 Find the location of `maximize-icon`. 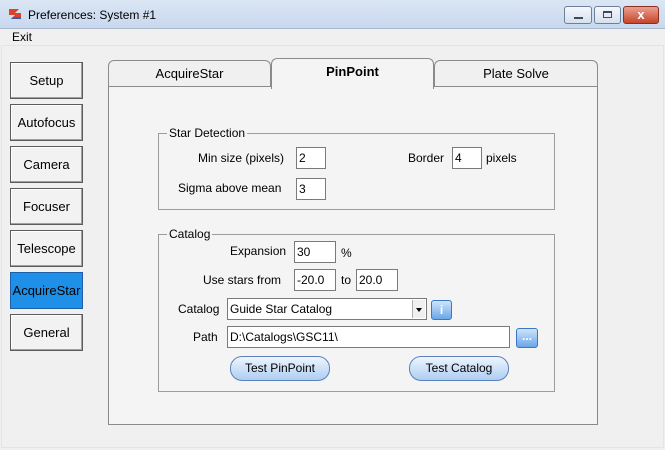

maximize-icon is located at coordinates (607, 14).